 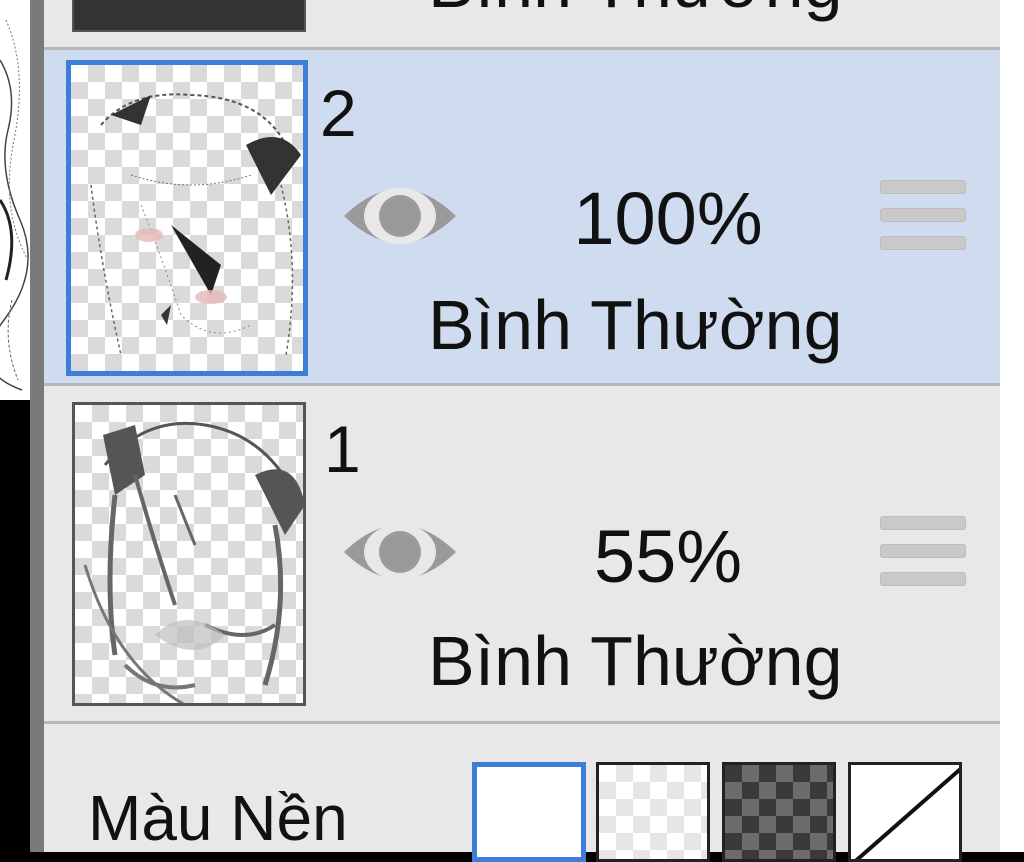 What do you see at coordinates (529, 812) in the screenshot?
I see `background-white-swatch` at bounding box center [529, 812].